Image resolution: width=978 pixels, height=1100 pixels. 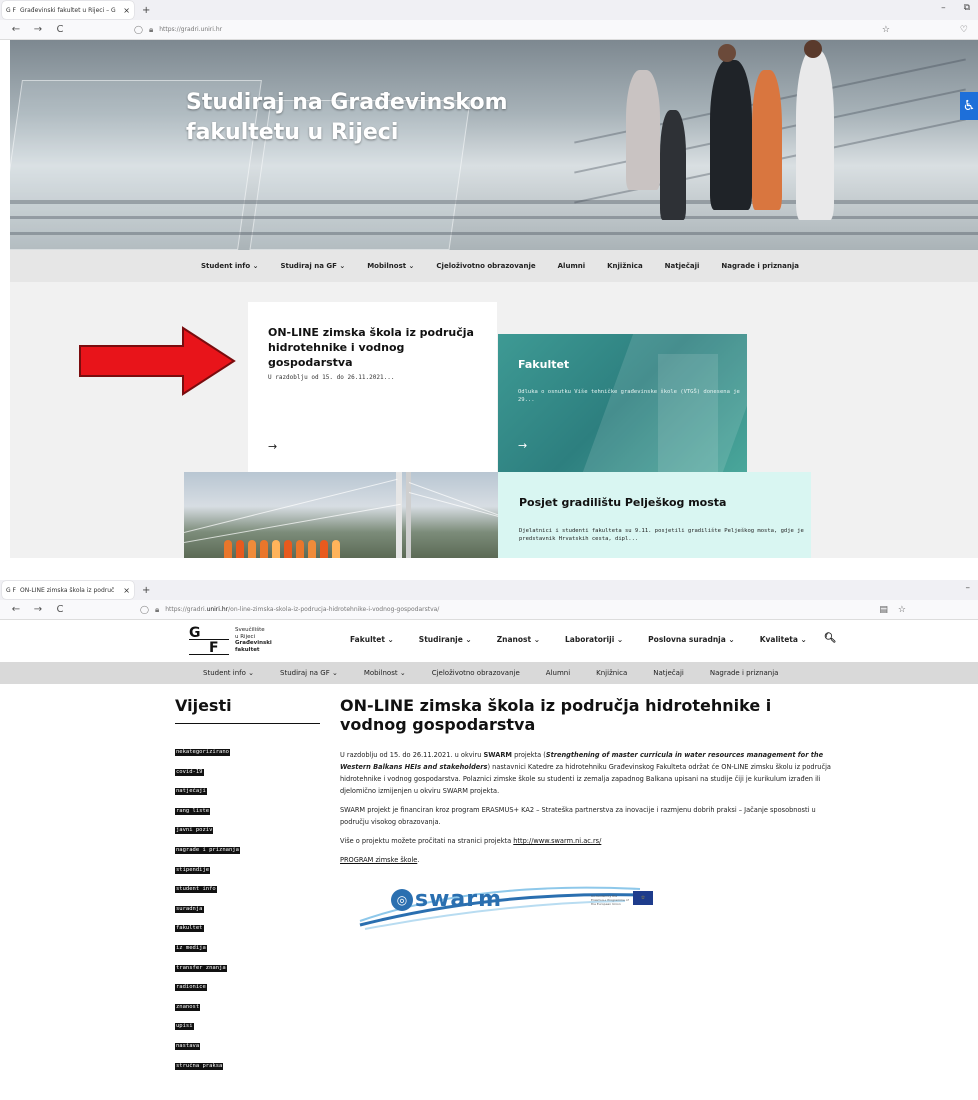 I want to click on nav-item-kvaliteta: Kvaliteta ⌄, so click(x=783, y=639).